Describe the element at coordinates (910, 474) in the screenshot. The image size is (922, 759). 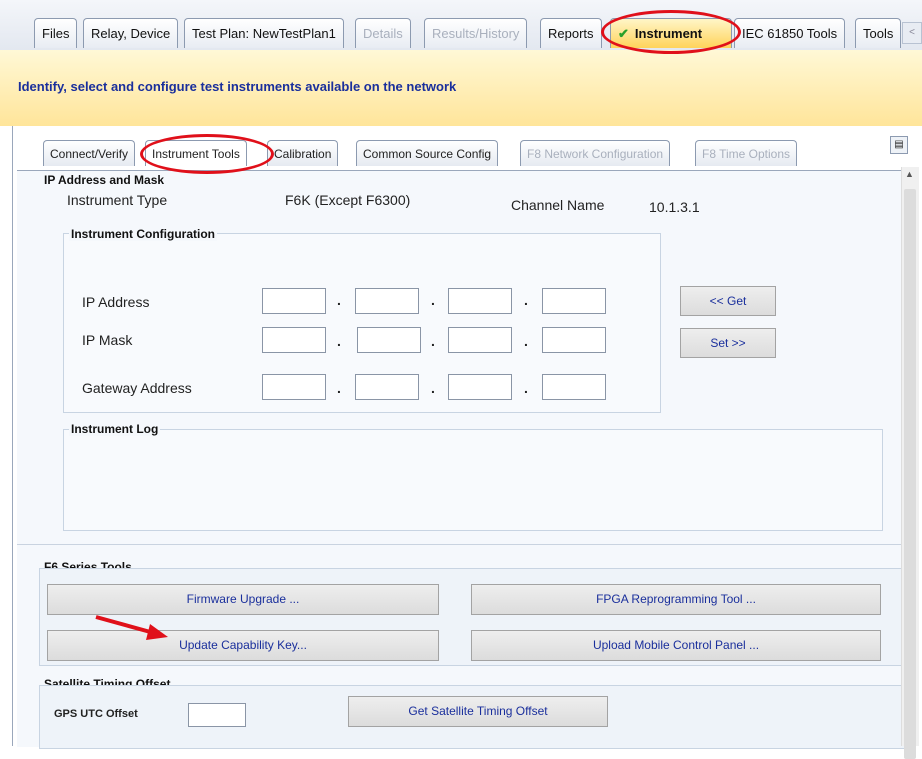
I see `scrollbar-thumb` at that location.